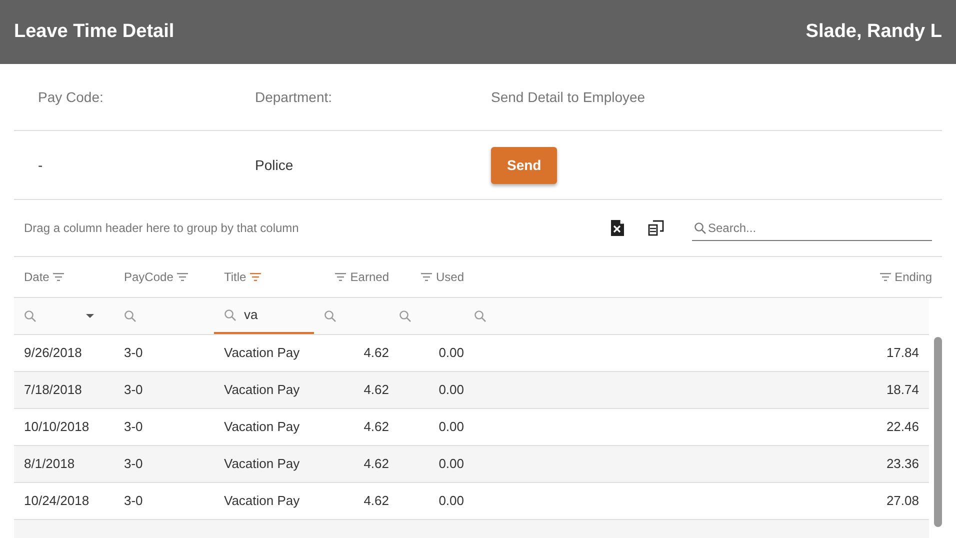  What do you see at coordinates (94, 32) in the screenshot?
I see `page-title: Leave Time Detail` at bounding box center [94, 32].